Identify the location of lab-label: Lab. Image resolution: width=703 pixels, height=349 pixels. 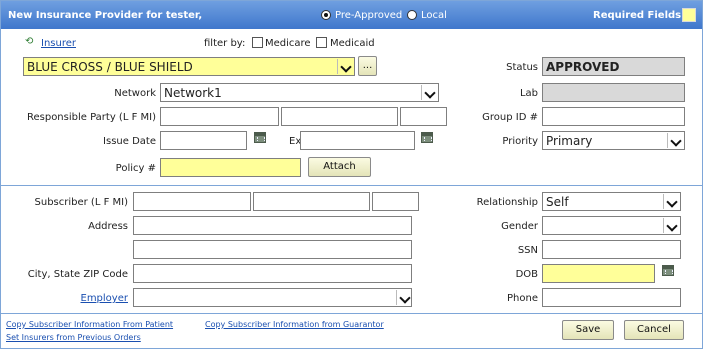
(528, 93).